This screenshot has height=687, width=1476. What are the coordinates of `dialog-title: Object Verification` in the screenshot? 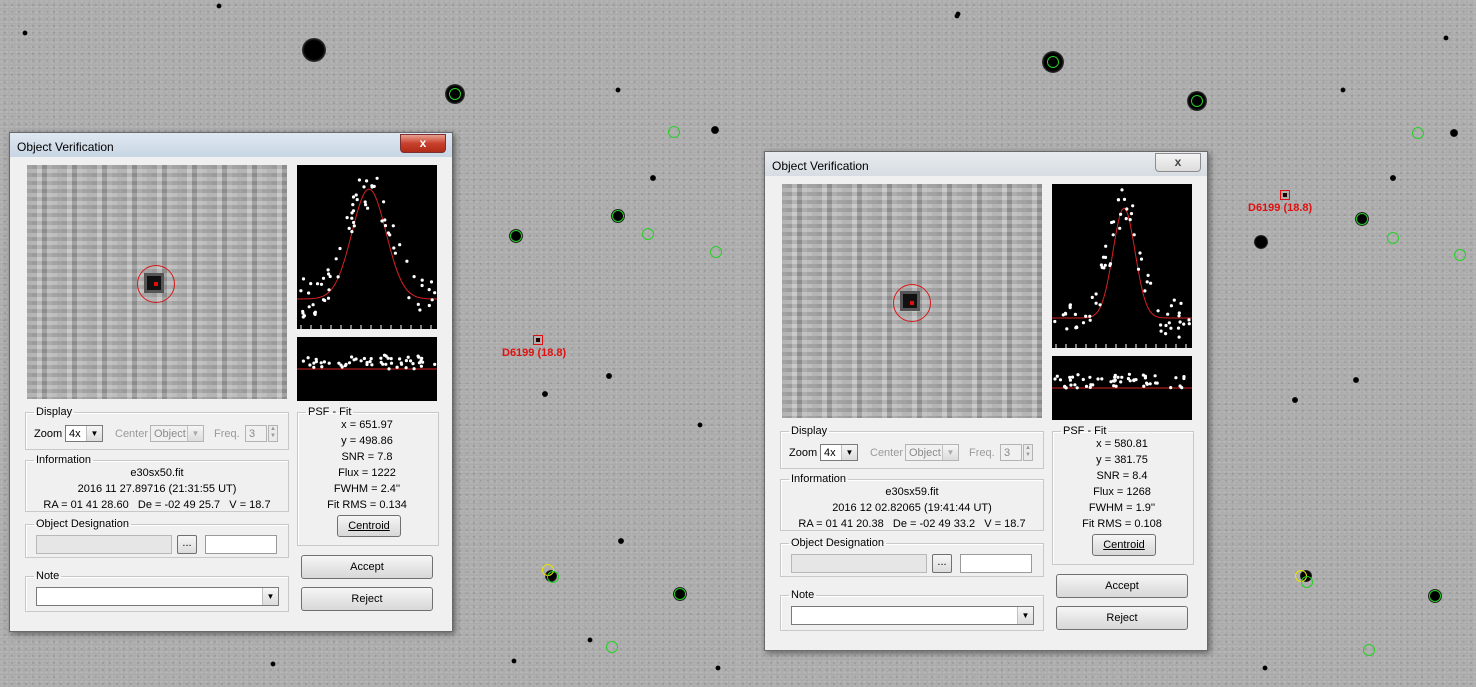 It's located at (820, 166).